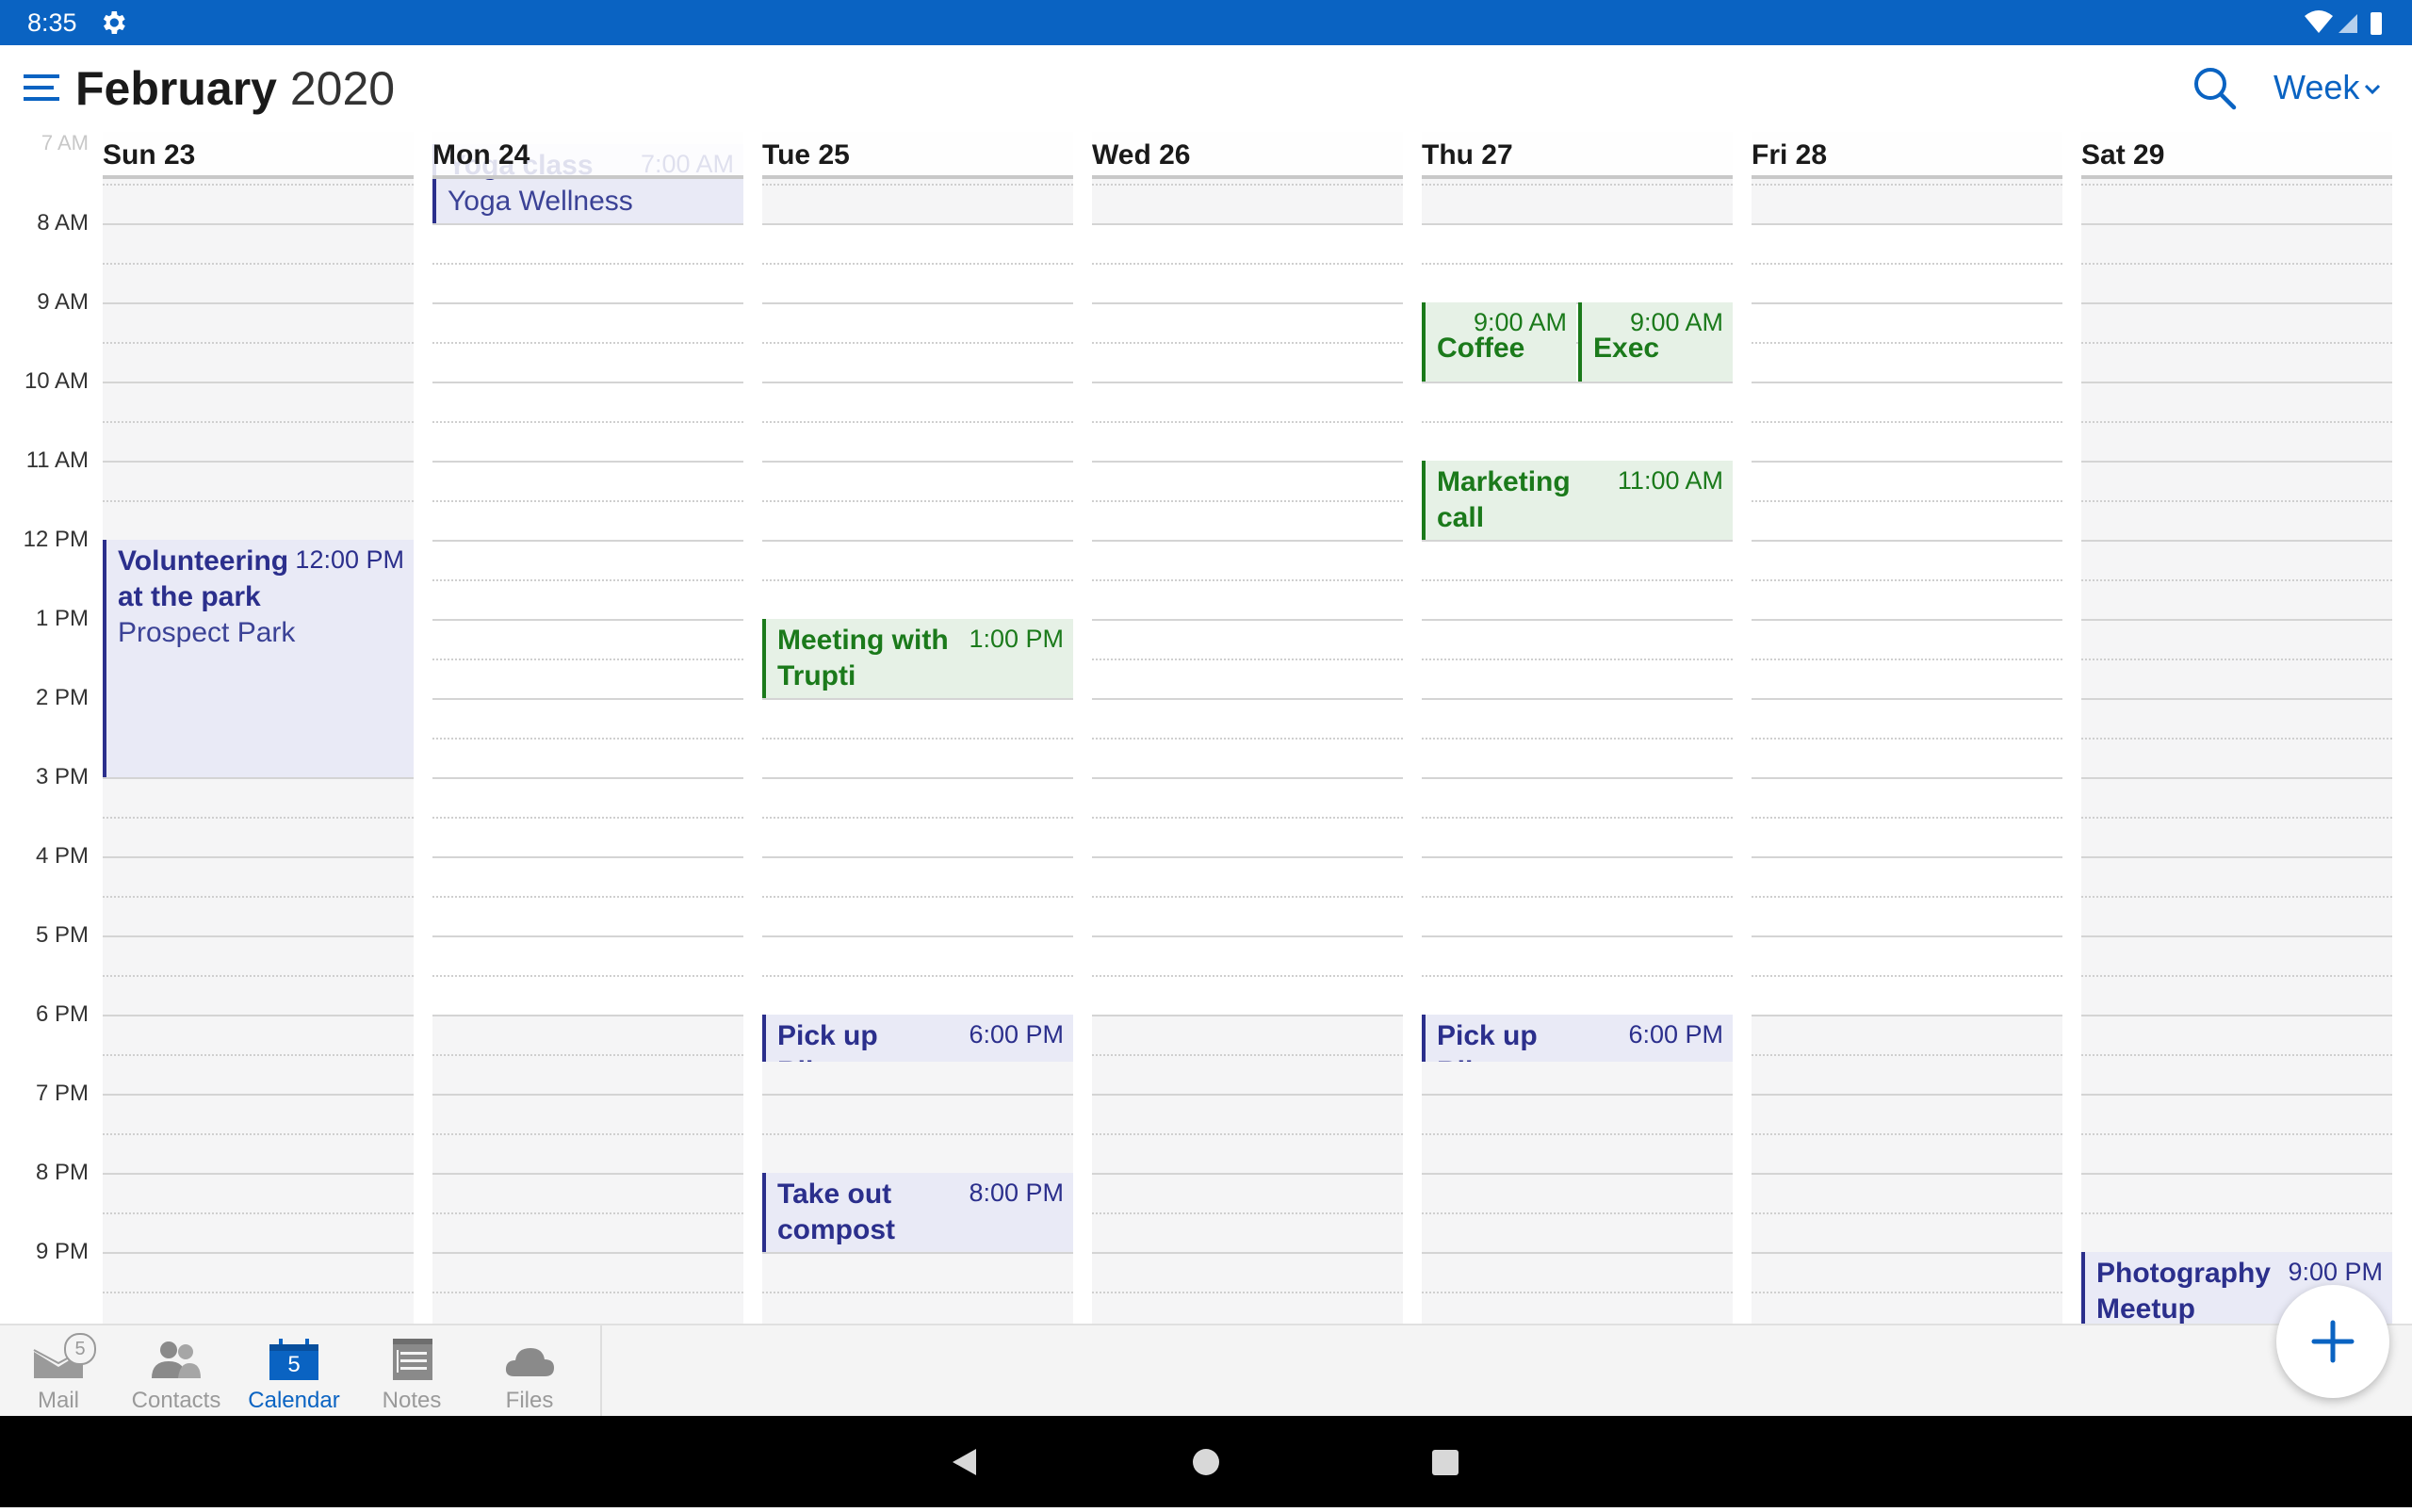 This screenshot has height=1512, width=2412. I want to click on view-selector: Week, so click(2327, 87).